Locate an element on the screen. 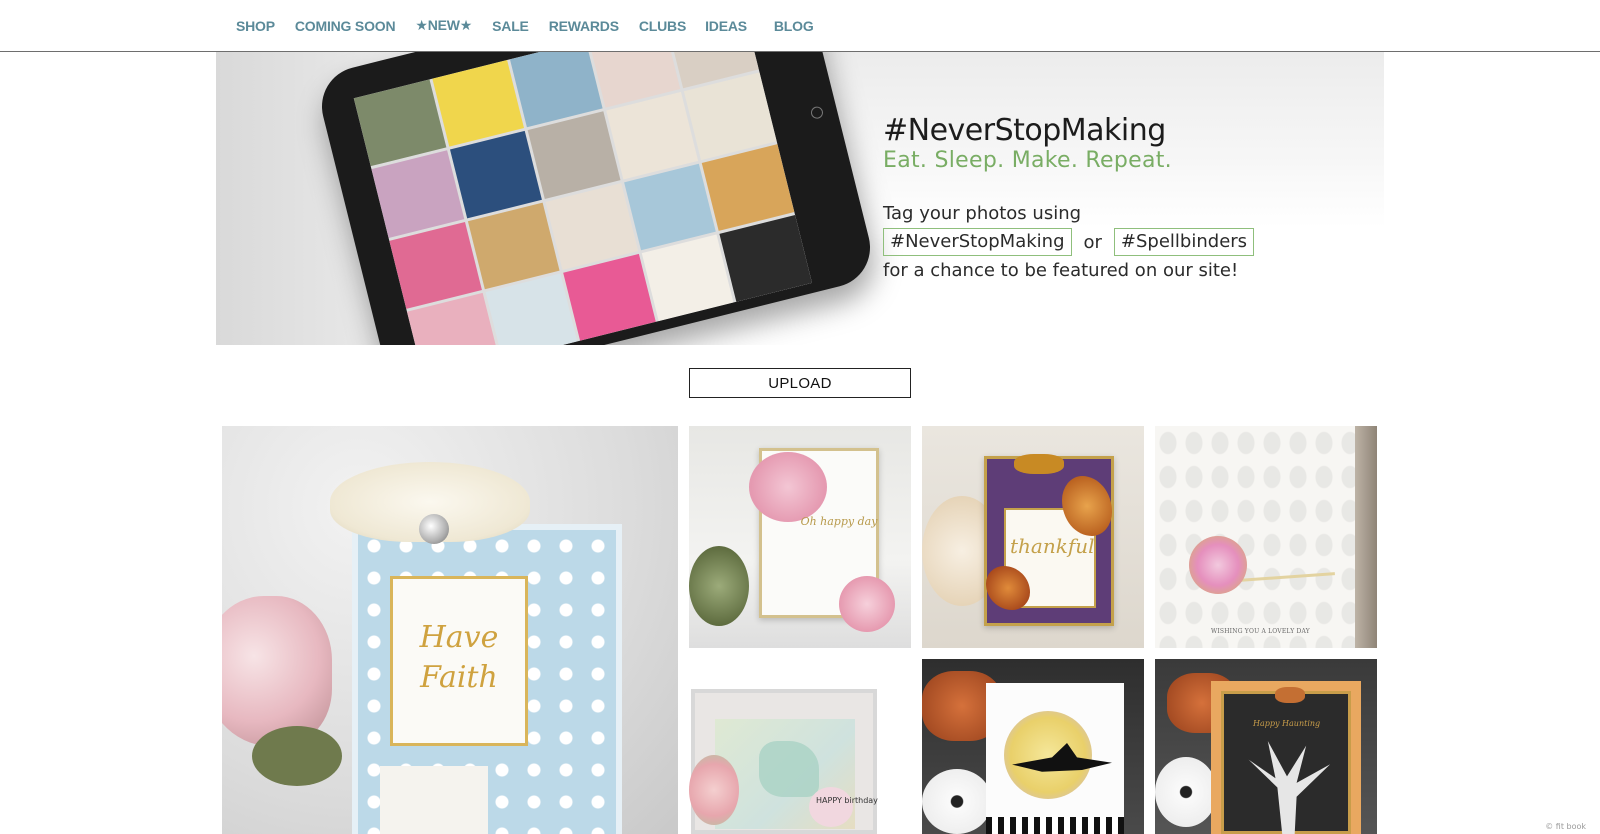  card-caption: Happy Haunting is located at coordinates (1287, 723).